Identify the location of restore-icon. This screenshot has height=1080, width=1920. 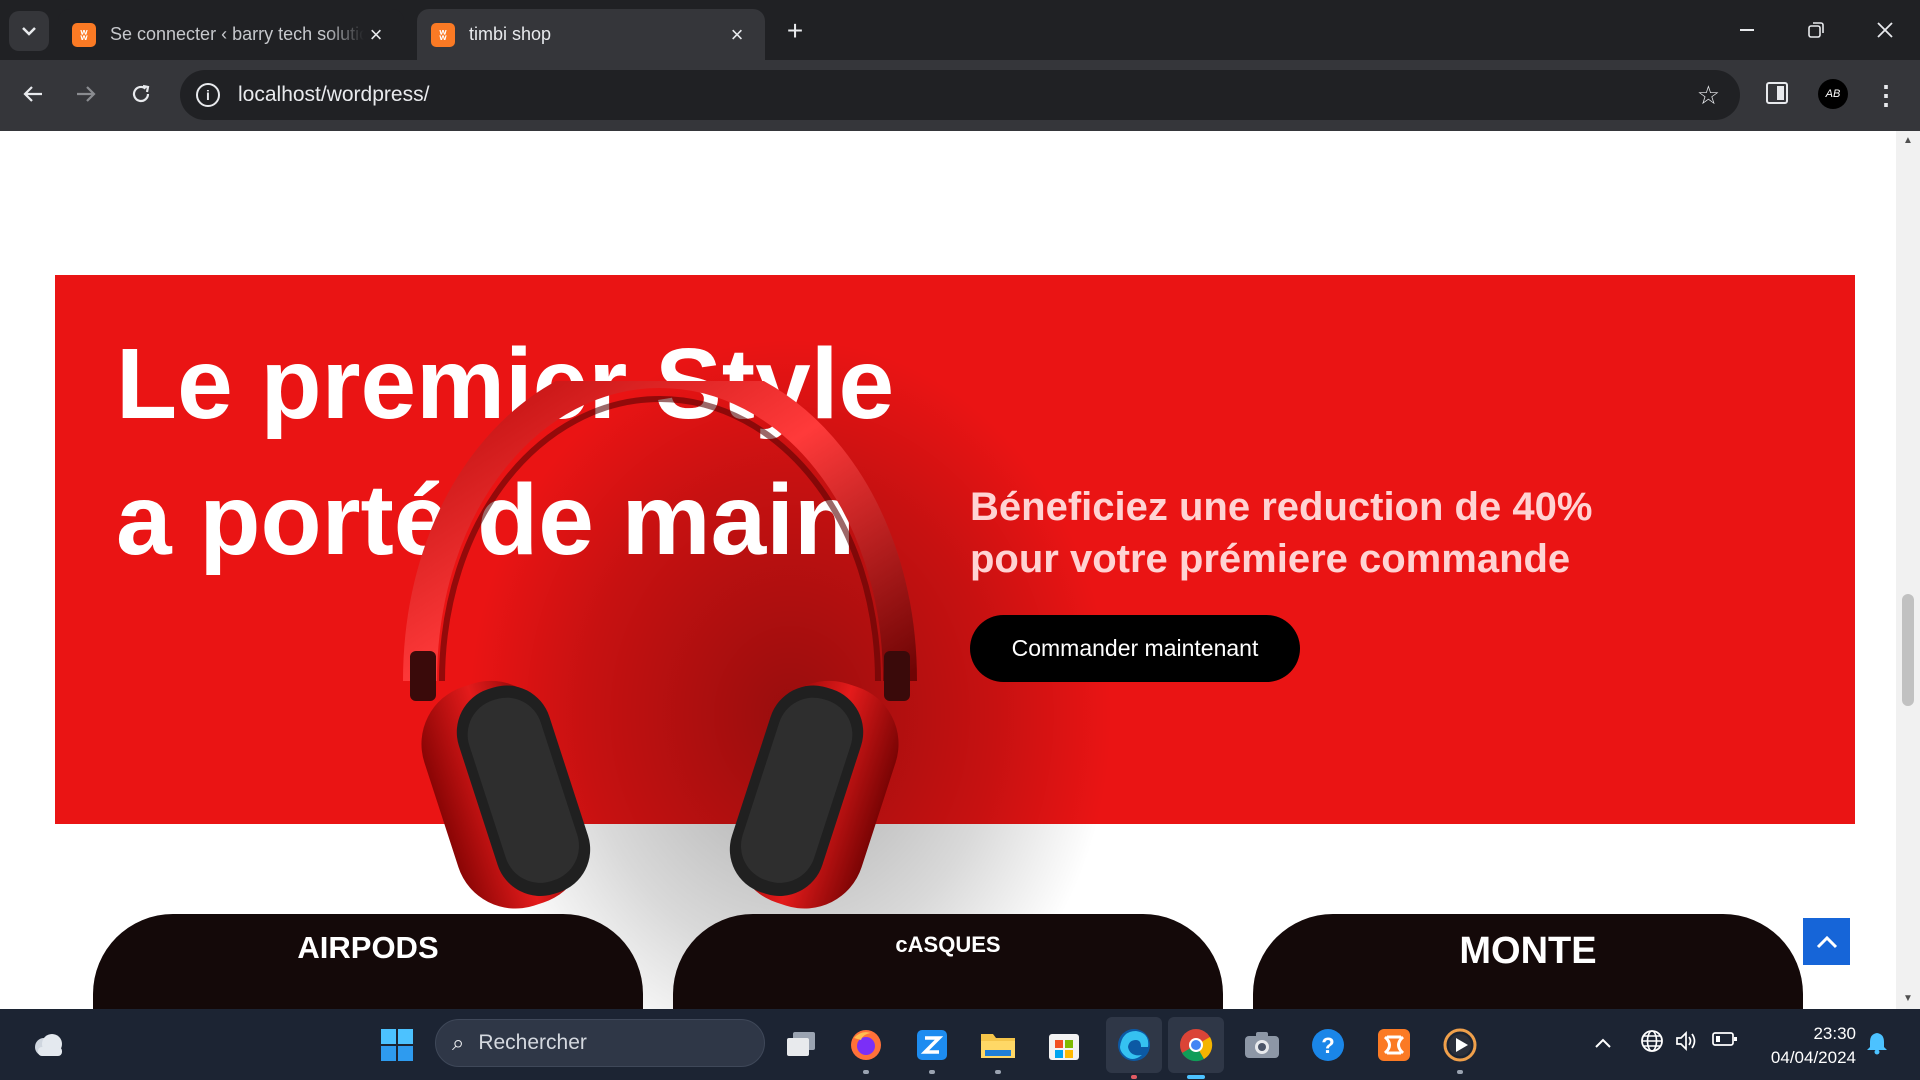
(1816, 30).